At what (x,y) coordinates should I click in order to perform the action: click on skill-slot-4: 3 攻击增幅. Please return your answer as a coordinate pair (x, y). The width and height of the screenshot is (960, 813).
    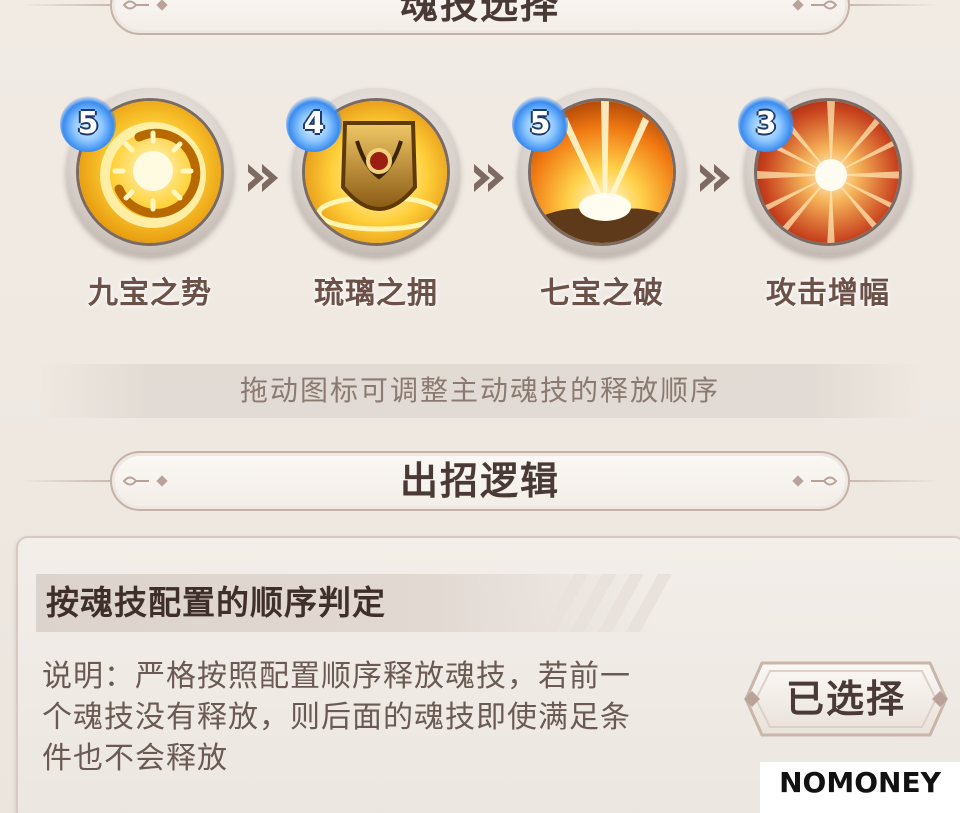
    Looking at the image, I should click on (828, 208).